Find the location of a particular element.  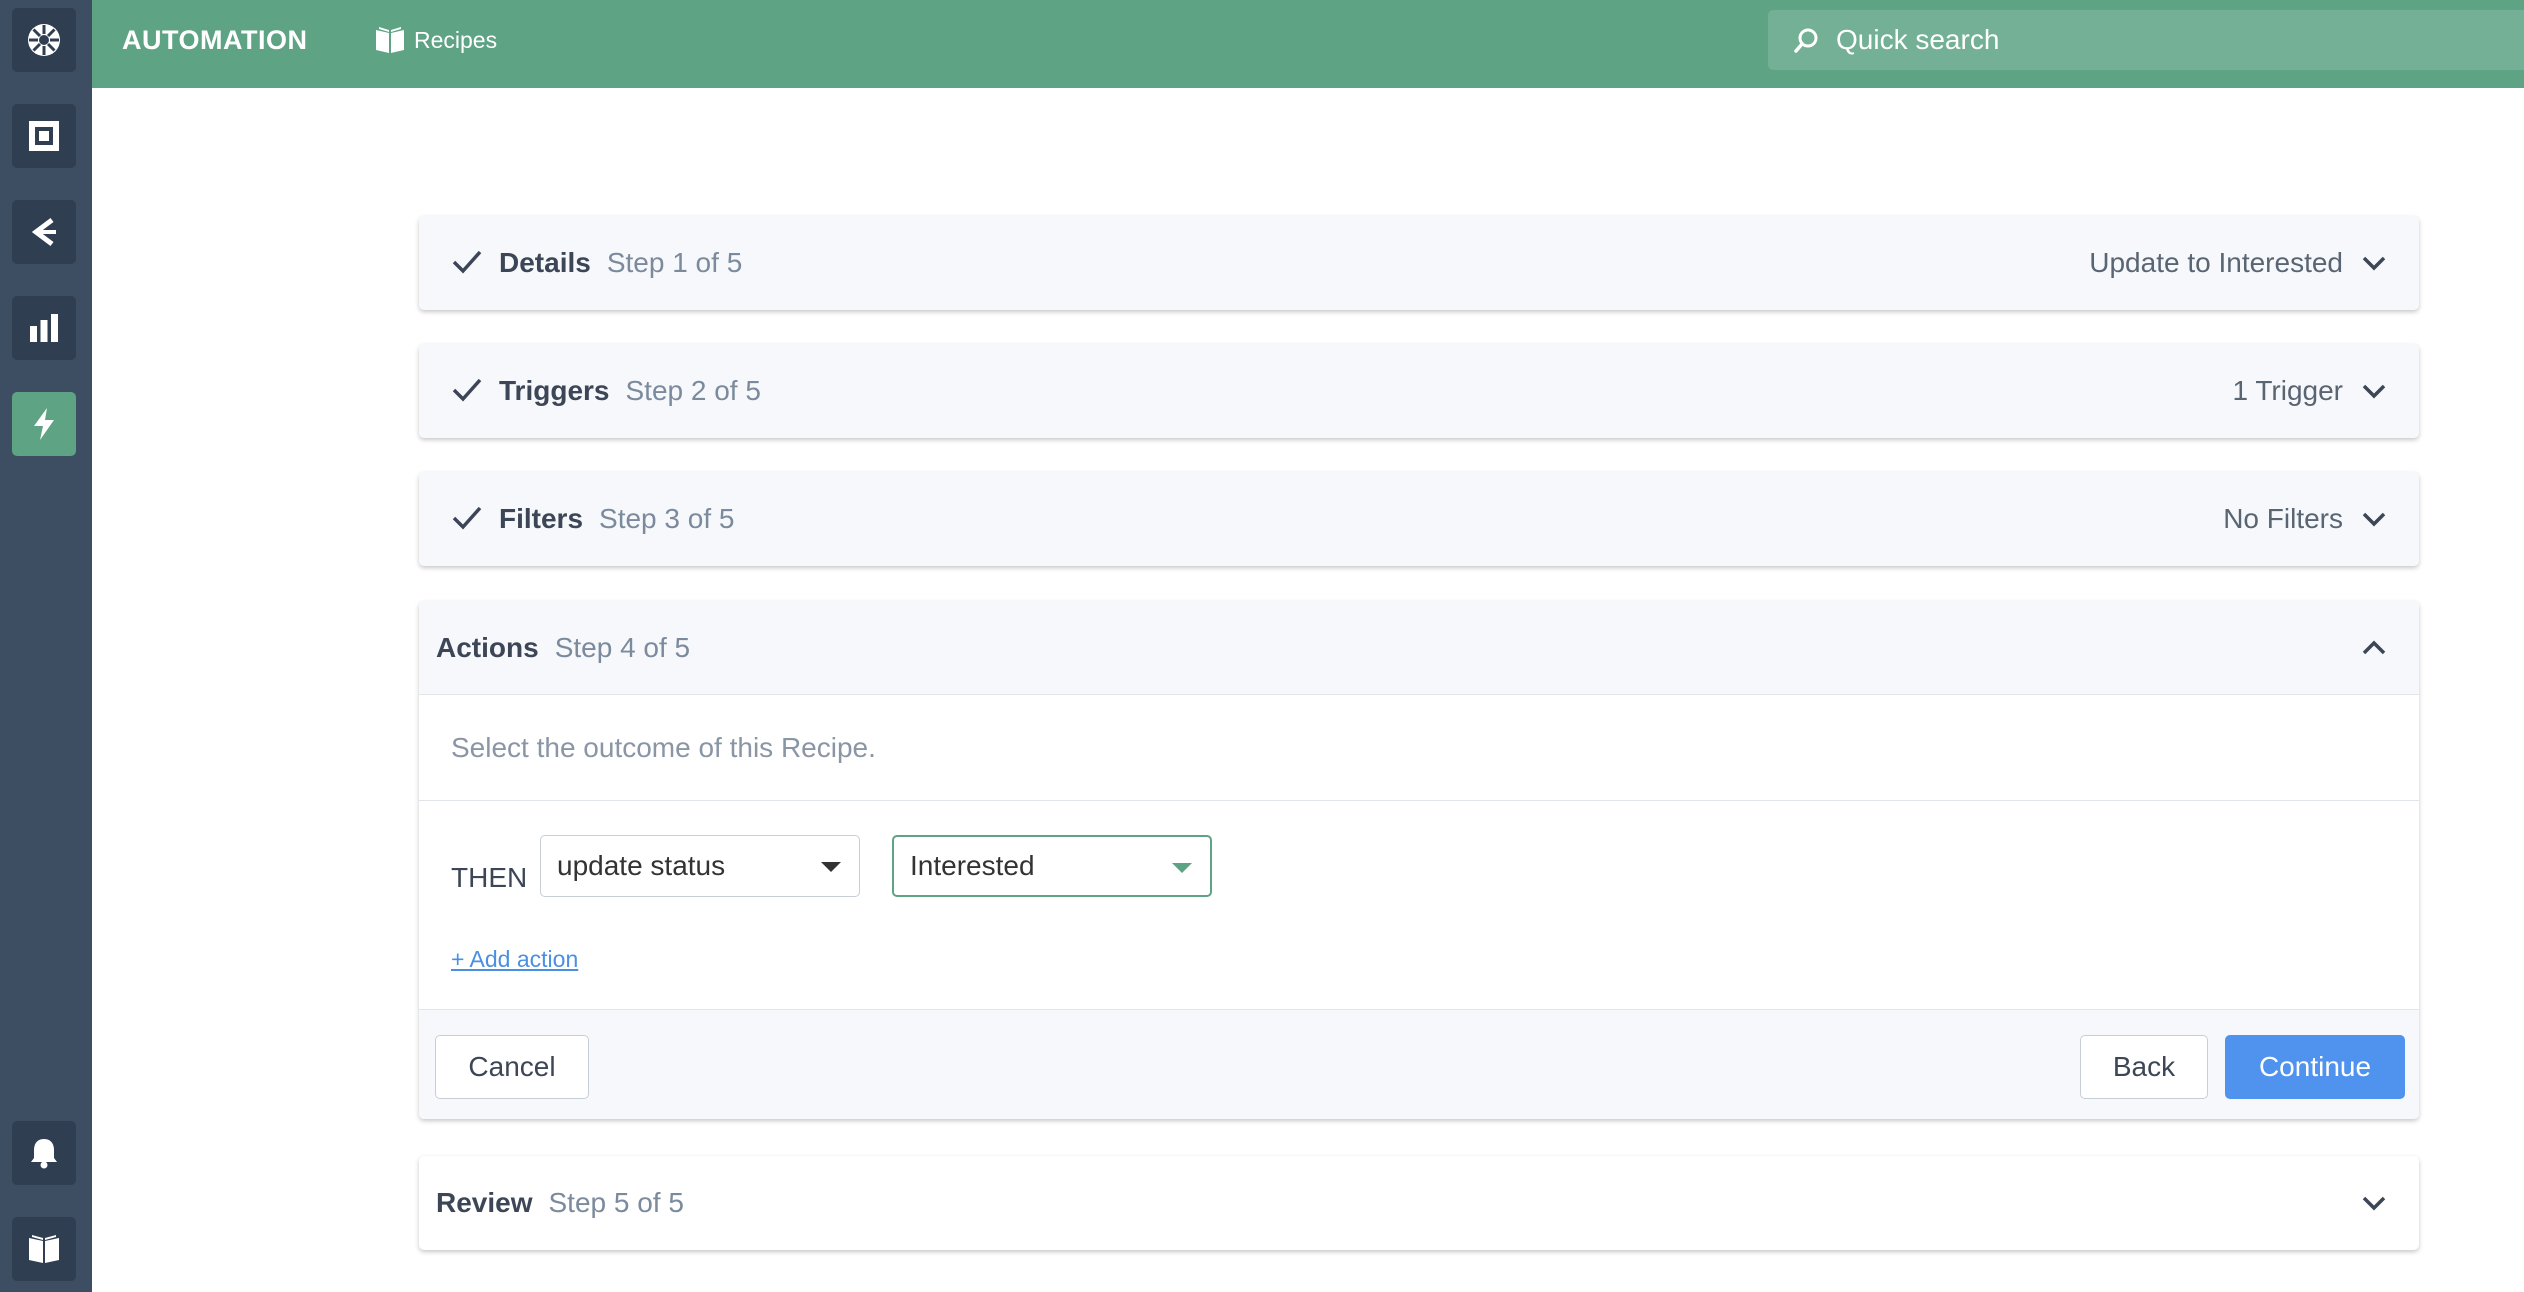

action-type-value: update status is located at coordinates (641, 865).